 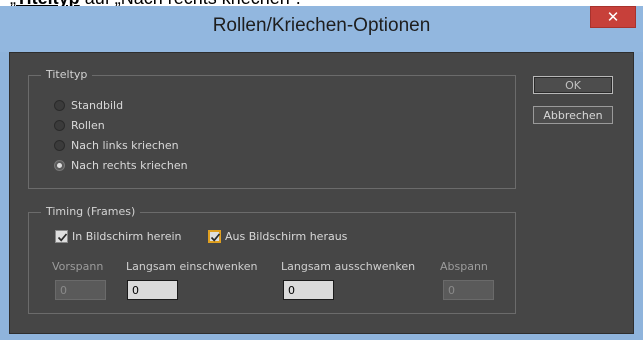 I want to click on radio-label: Rollen, so click(x=88, y=125).